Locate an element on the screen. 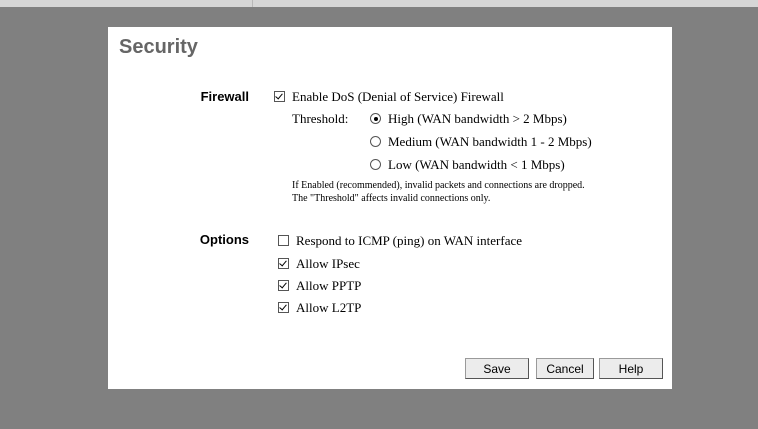 The image size is (758, 429). ipsec-checkbox is located at coordinates (283, 263).